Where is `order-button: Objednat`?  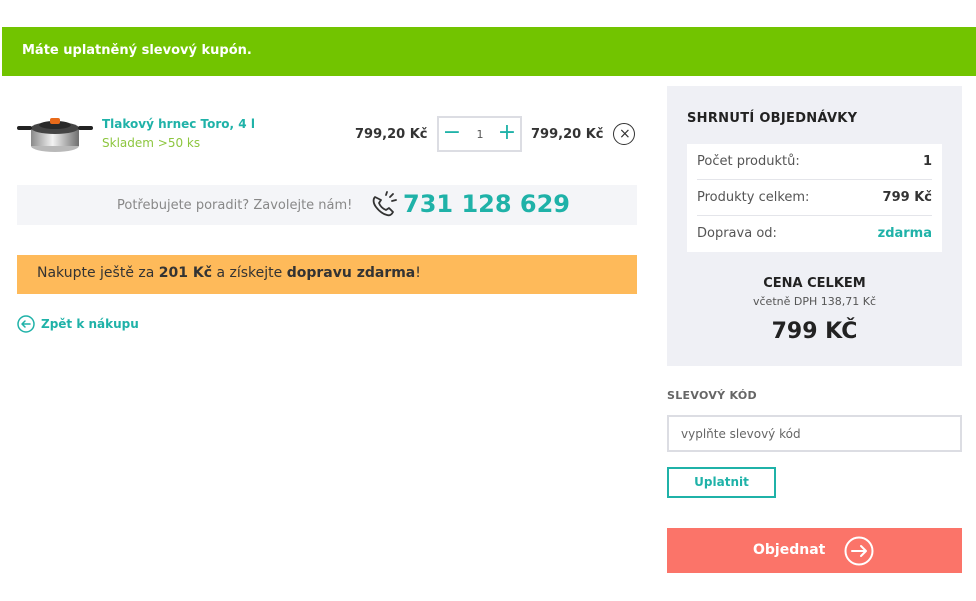
order-button: Objednat is located at coordinates (814, 550).